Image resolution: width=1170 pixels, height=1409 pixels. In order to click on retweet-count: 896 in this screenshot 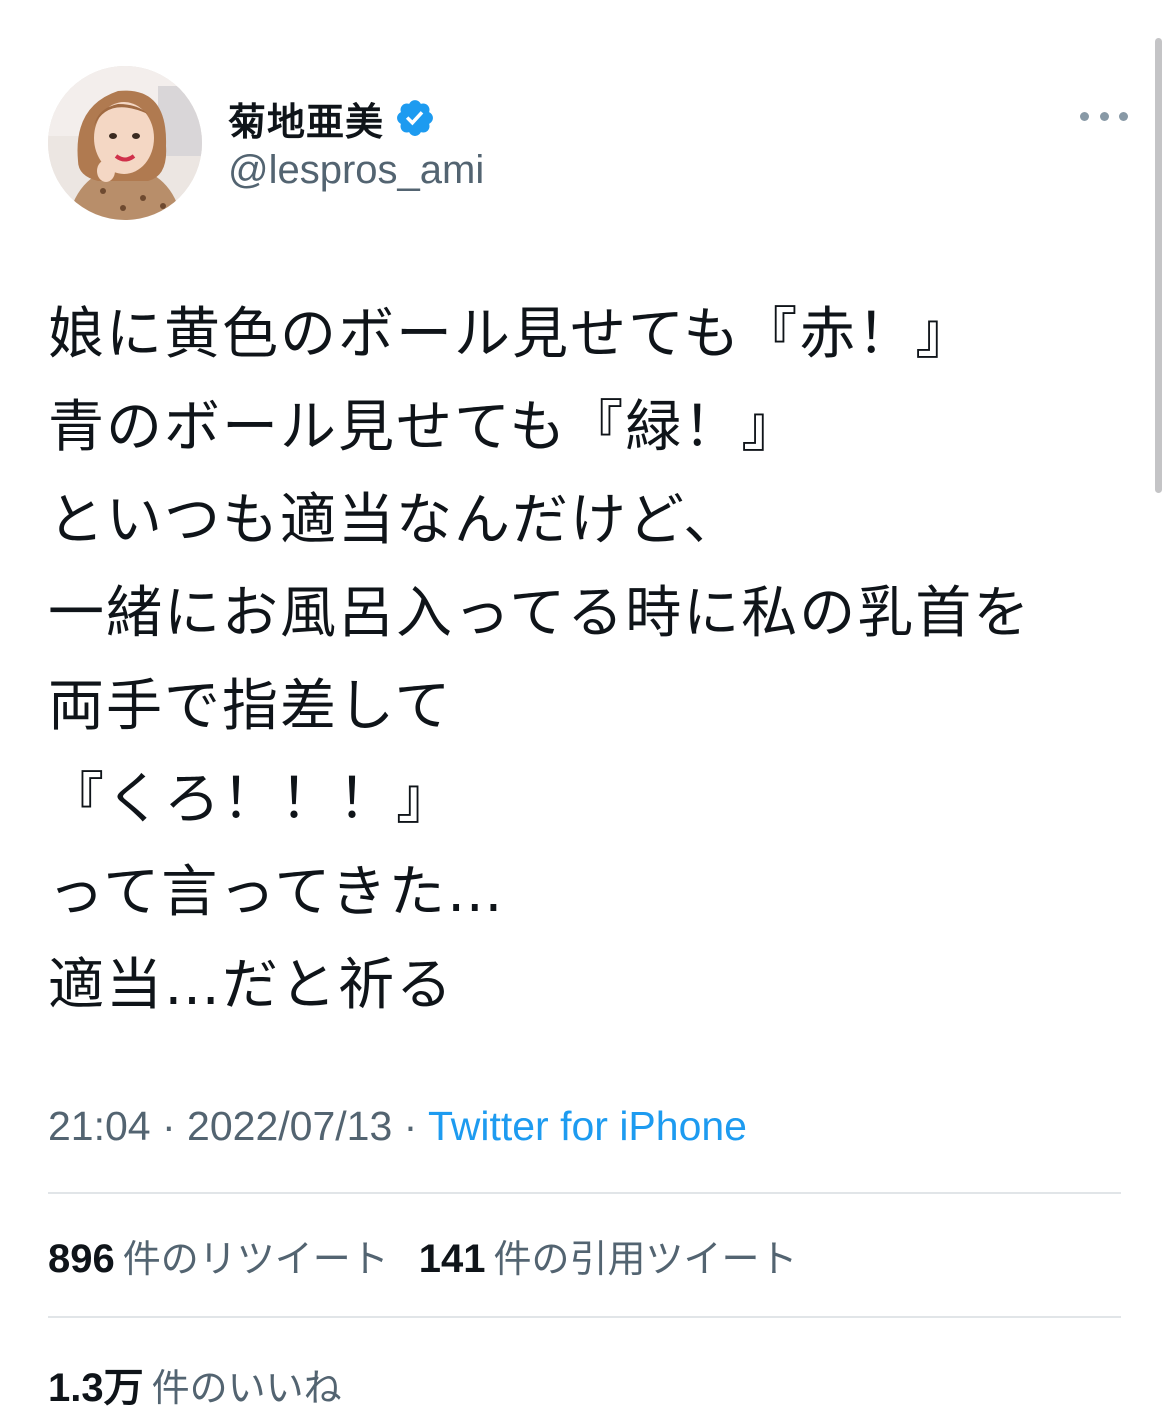, I will do `click(81, 1259)`.